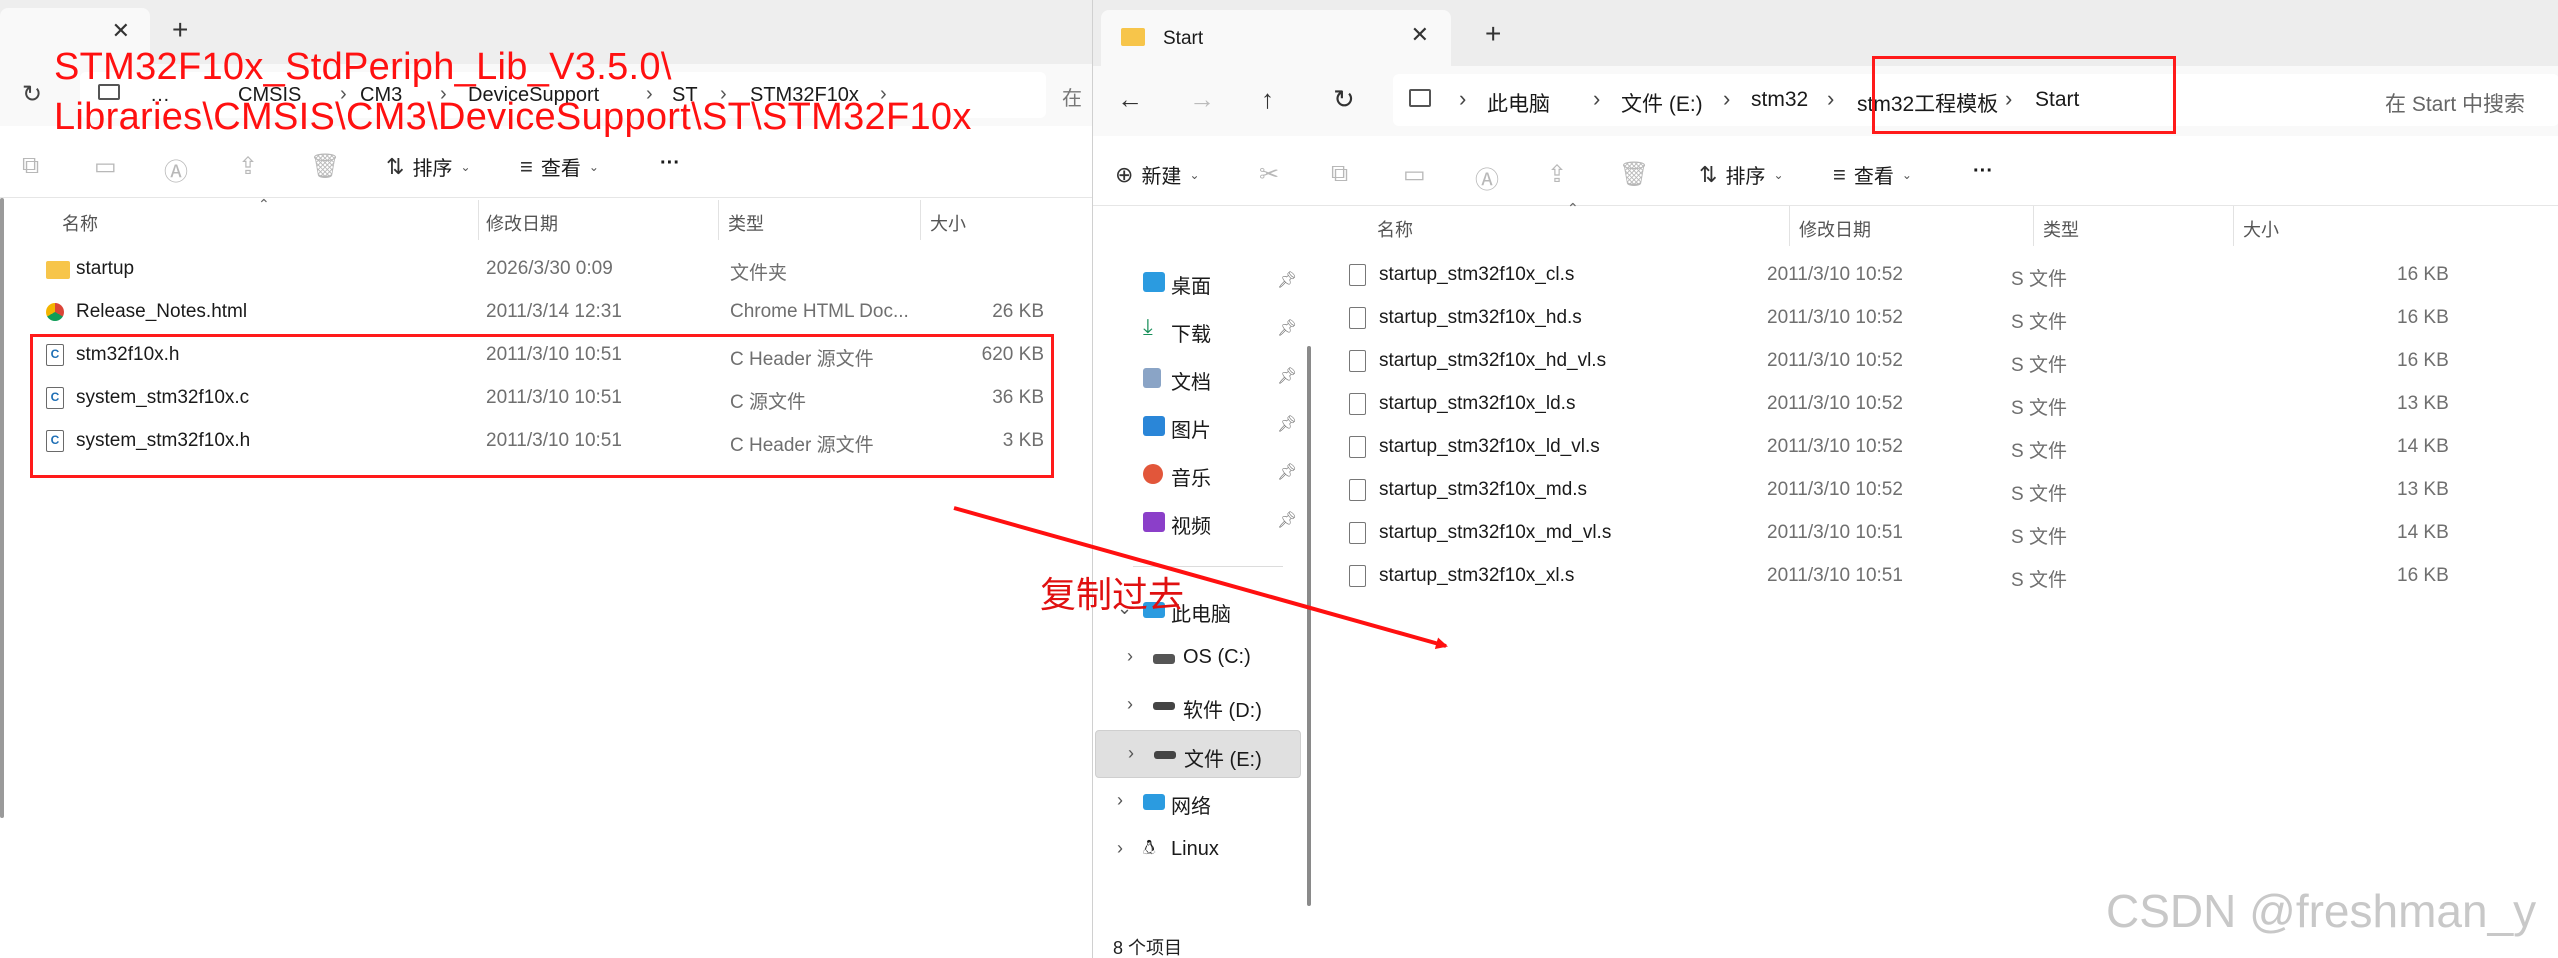 The image size is (2558, 958). I want to click on tab-start: Start ✕, so click(1276, 38).